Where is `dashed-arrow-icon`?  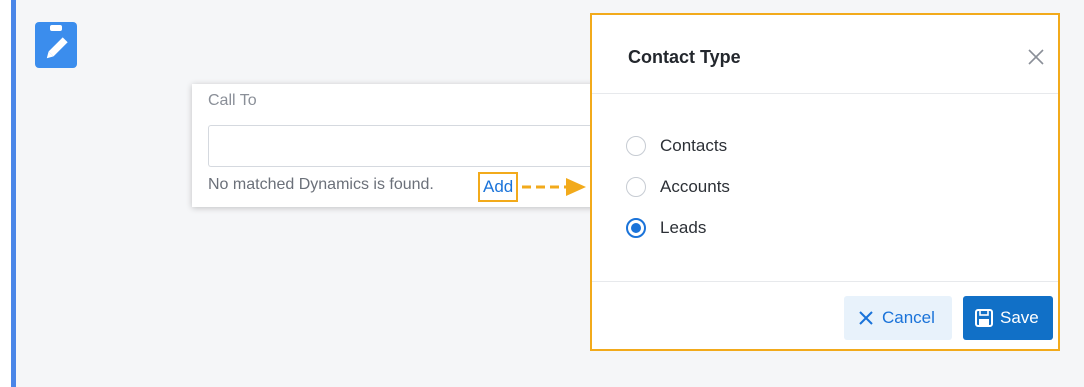 dashed-arrow-icon is located at coordinates (554, 187).